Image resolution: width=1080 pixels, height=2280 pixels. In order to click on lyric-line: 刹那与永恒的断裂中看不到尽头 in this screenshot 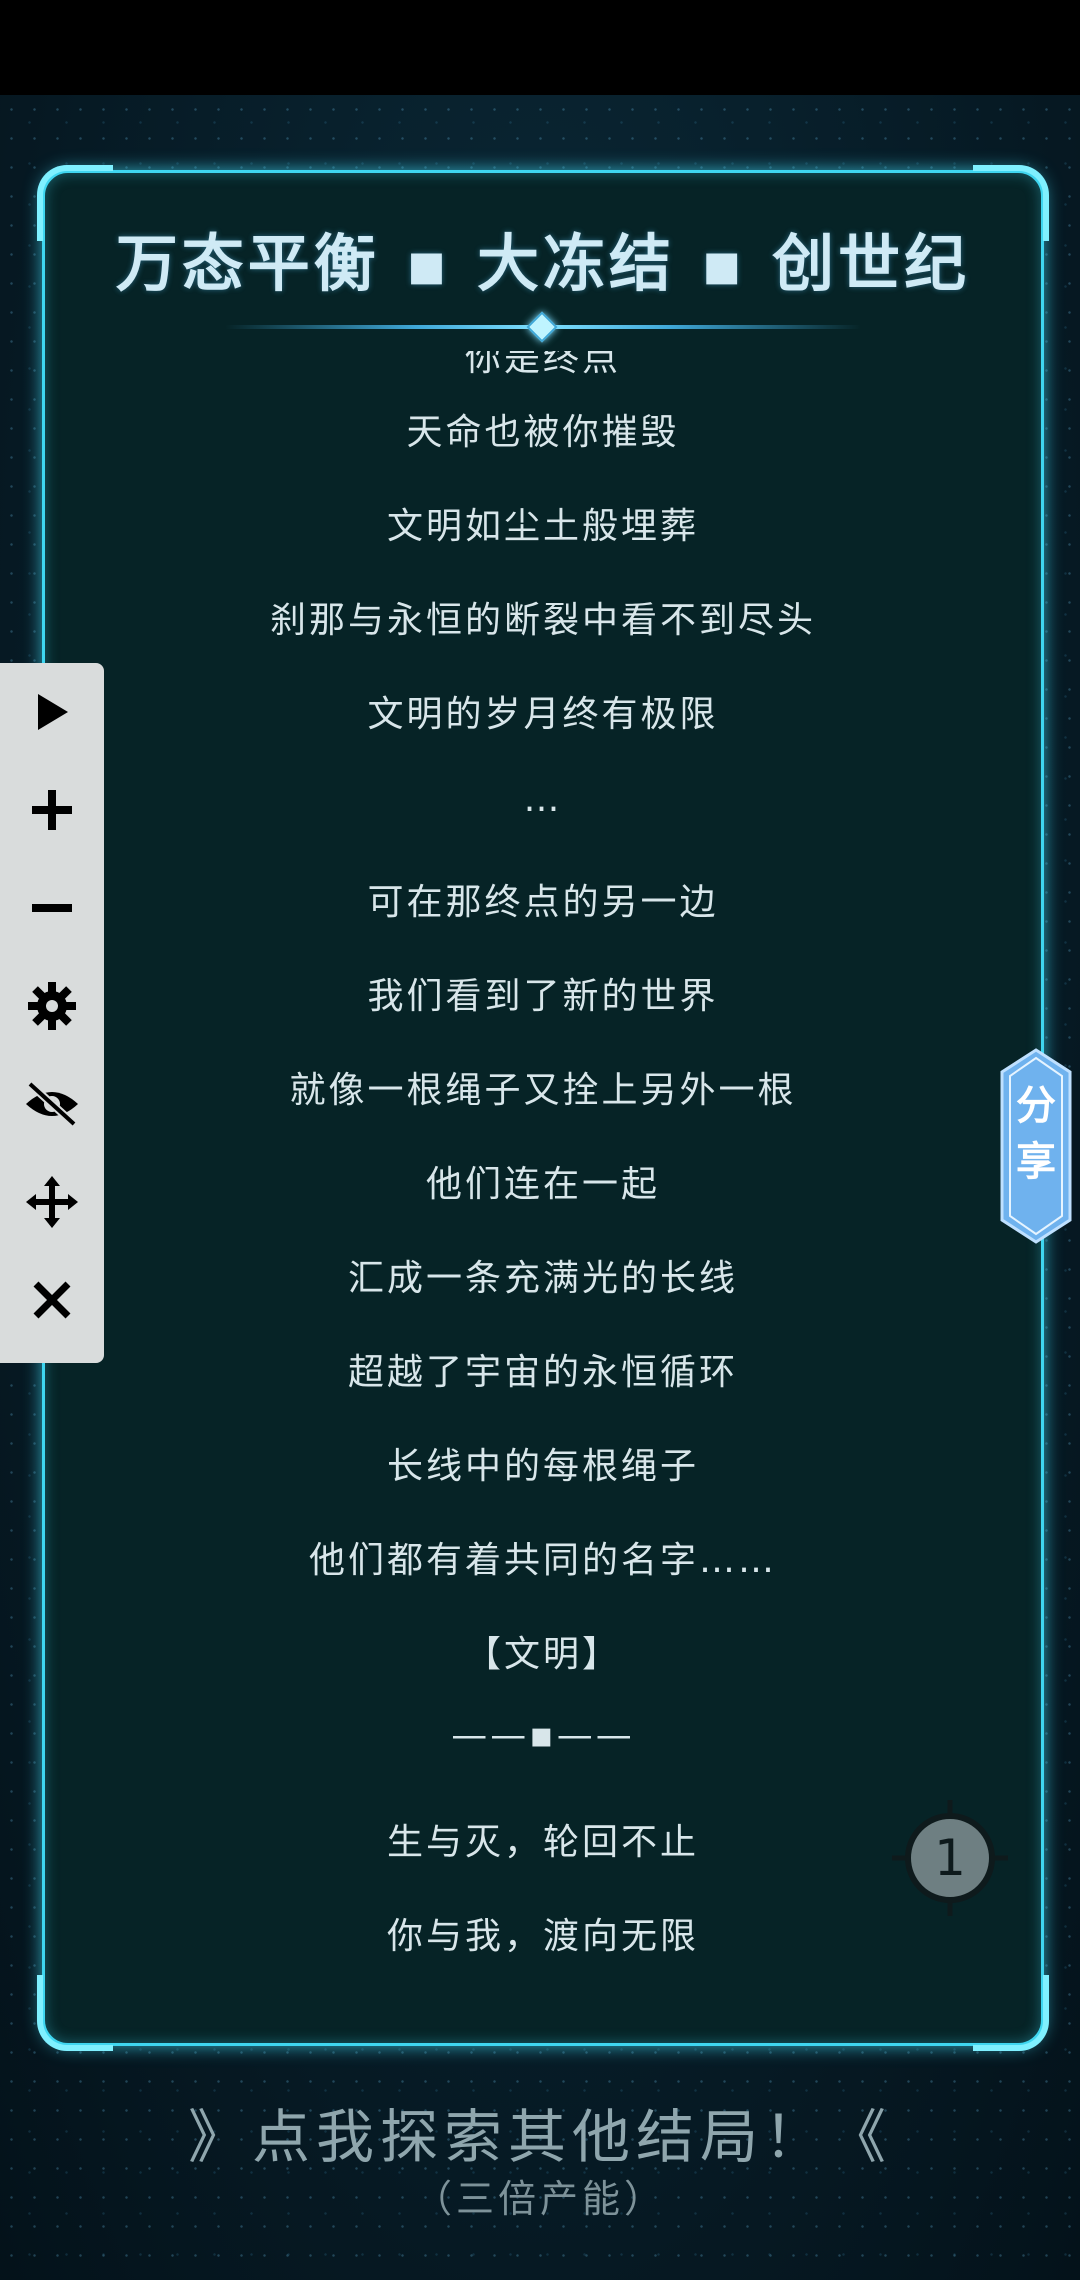, I will do `click(542, 620)`.